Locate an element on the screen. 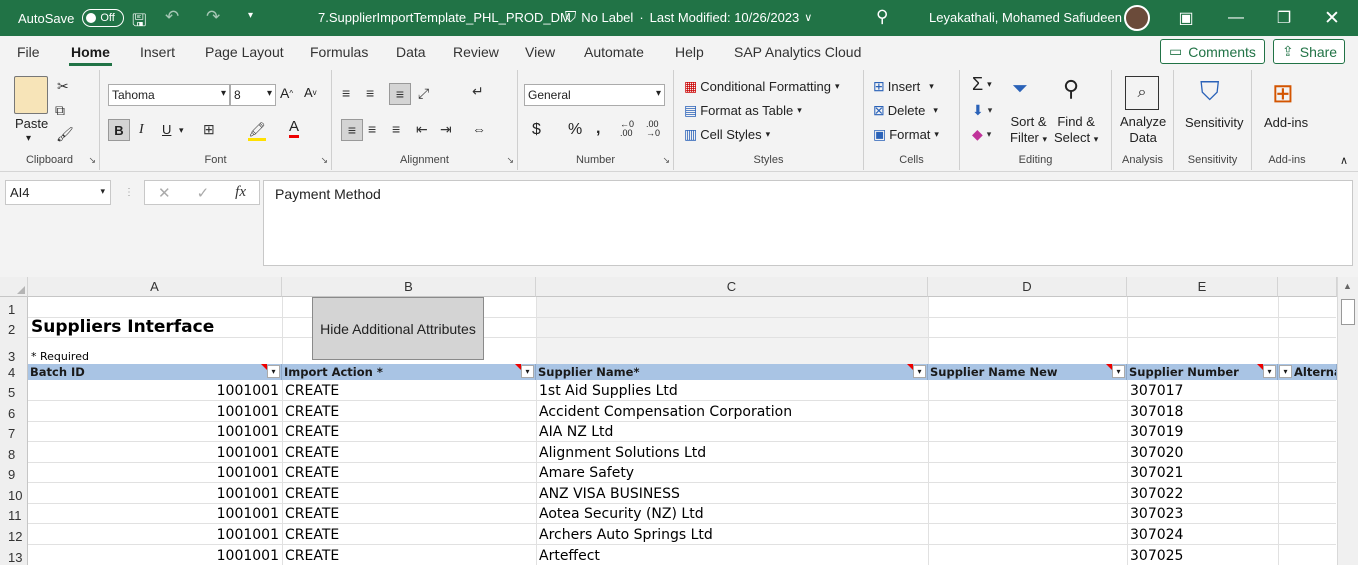 The height and width of the screenshot is (565, 1358). column-header-b: B is located at coordinates (409, 287).